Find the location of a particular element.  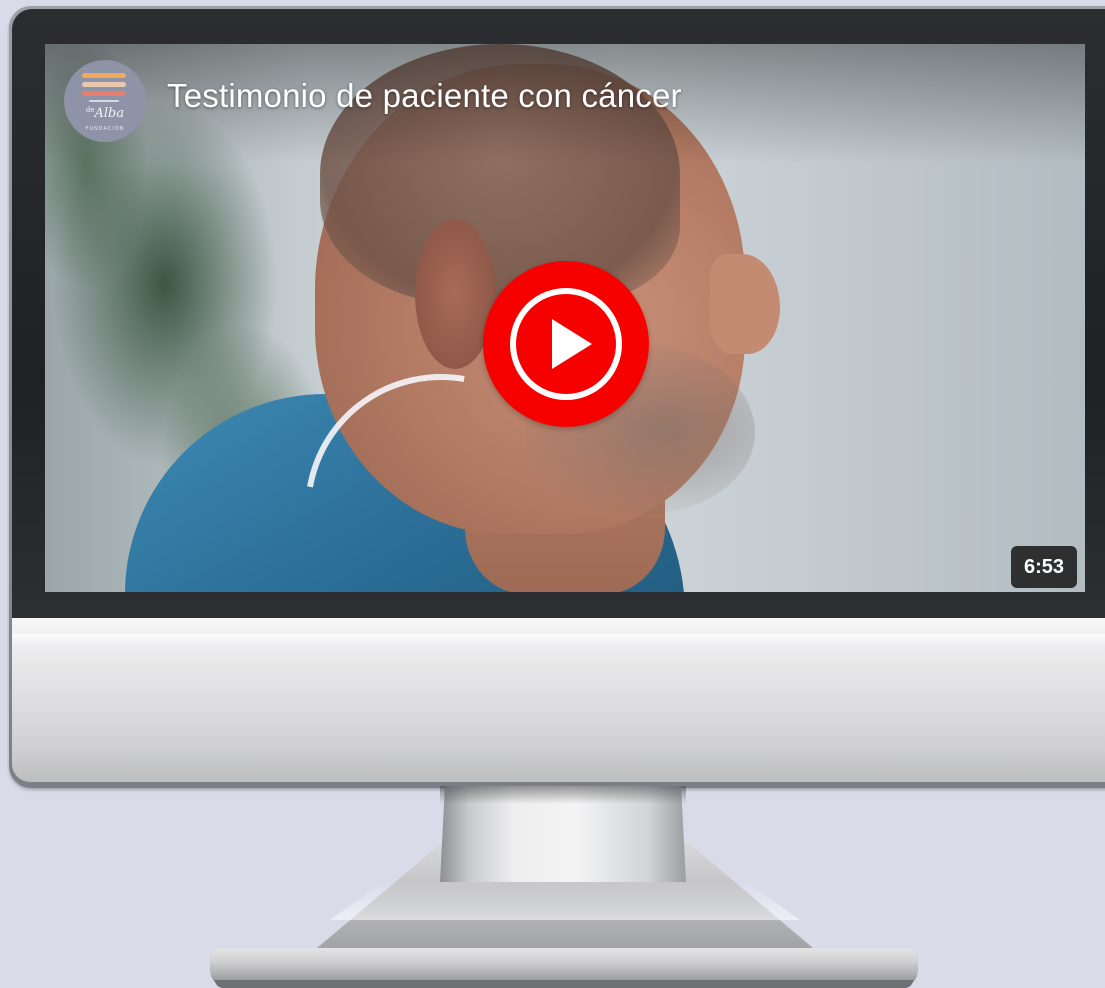

play-icon is located at coordinates (572, 344).